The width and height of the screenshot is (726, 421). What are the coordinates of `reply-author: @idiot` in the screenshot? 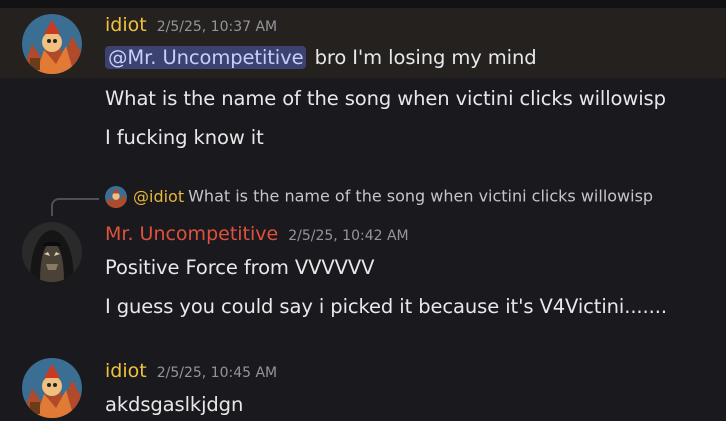 It's located at (158, 196).